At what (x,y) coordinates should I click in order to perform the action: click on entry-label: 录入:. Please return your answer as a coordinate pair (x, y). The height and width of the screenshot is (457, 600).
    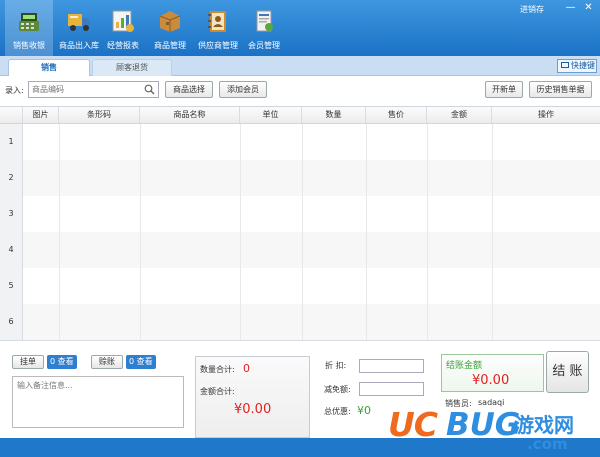
    Looking at the image, I should click on (14, 90).